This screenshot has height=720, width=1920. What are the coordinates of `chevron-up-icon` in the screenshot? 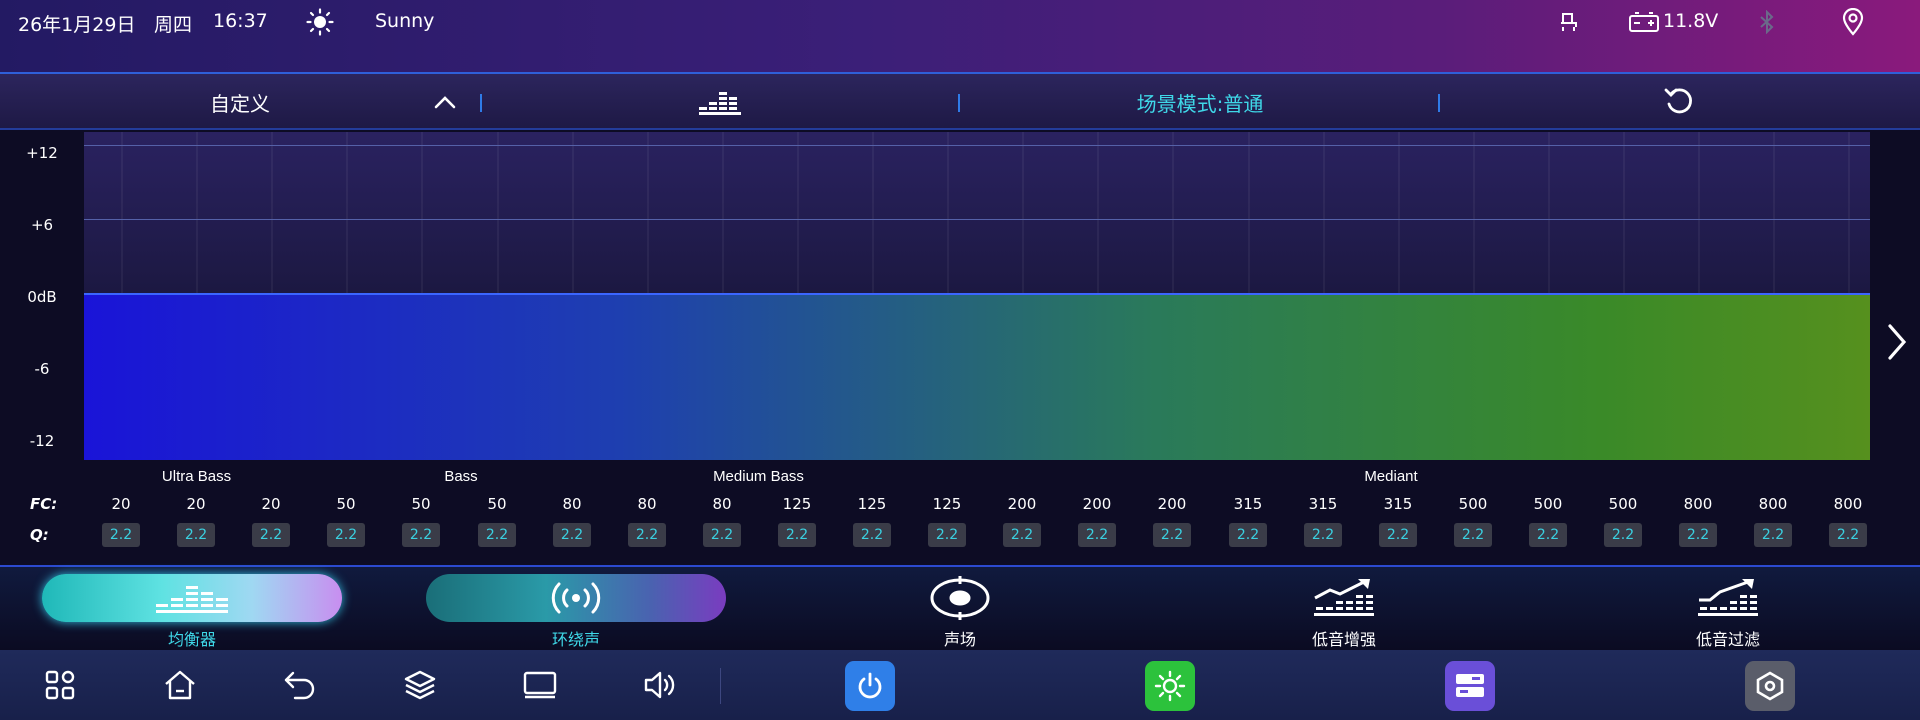 It's located at (445, 102).